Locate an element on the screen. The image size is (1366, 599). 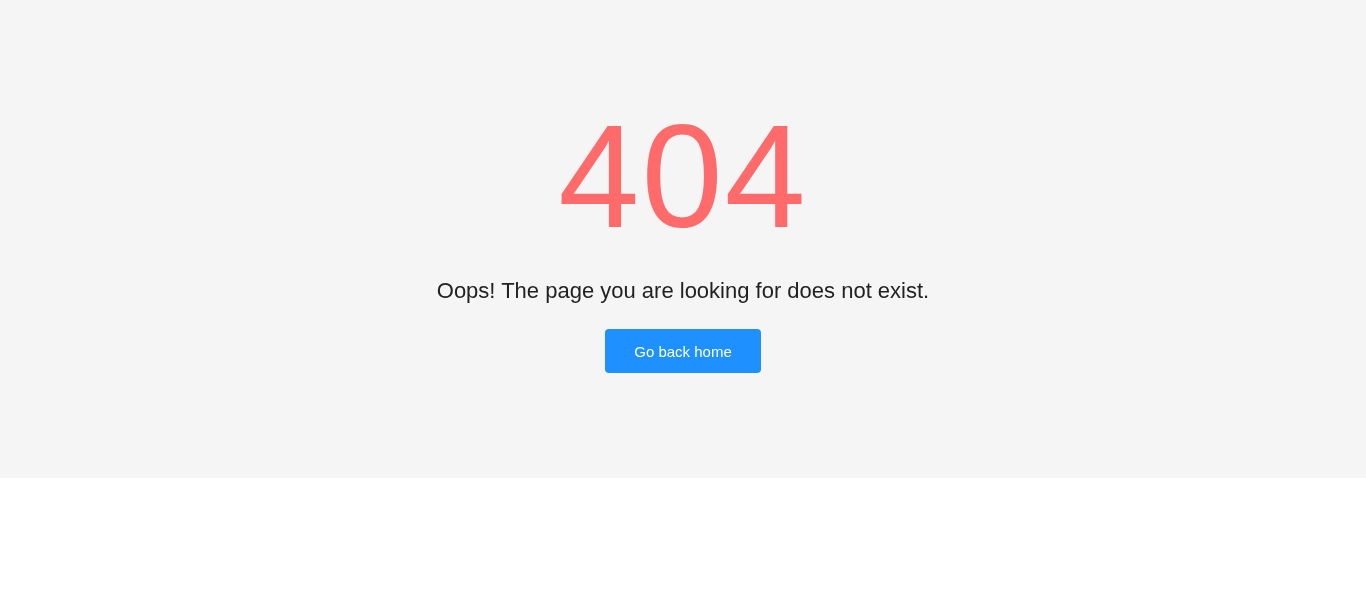
error-code: 404 is located at coordinates (683, 177).